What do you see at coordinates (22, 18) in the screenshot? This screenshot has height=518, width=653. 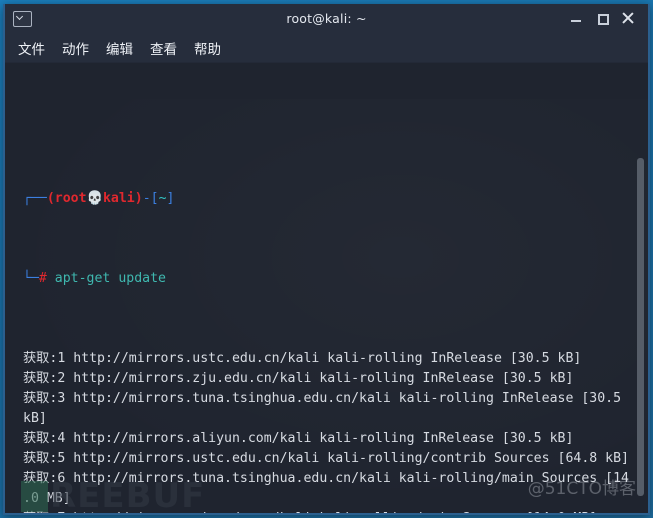 I see `terminal-icon` at bounding box center [22, 18].